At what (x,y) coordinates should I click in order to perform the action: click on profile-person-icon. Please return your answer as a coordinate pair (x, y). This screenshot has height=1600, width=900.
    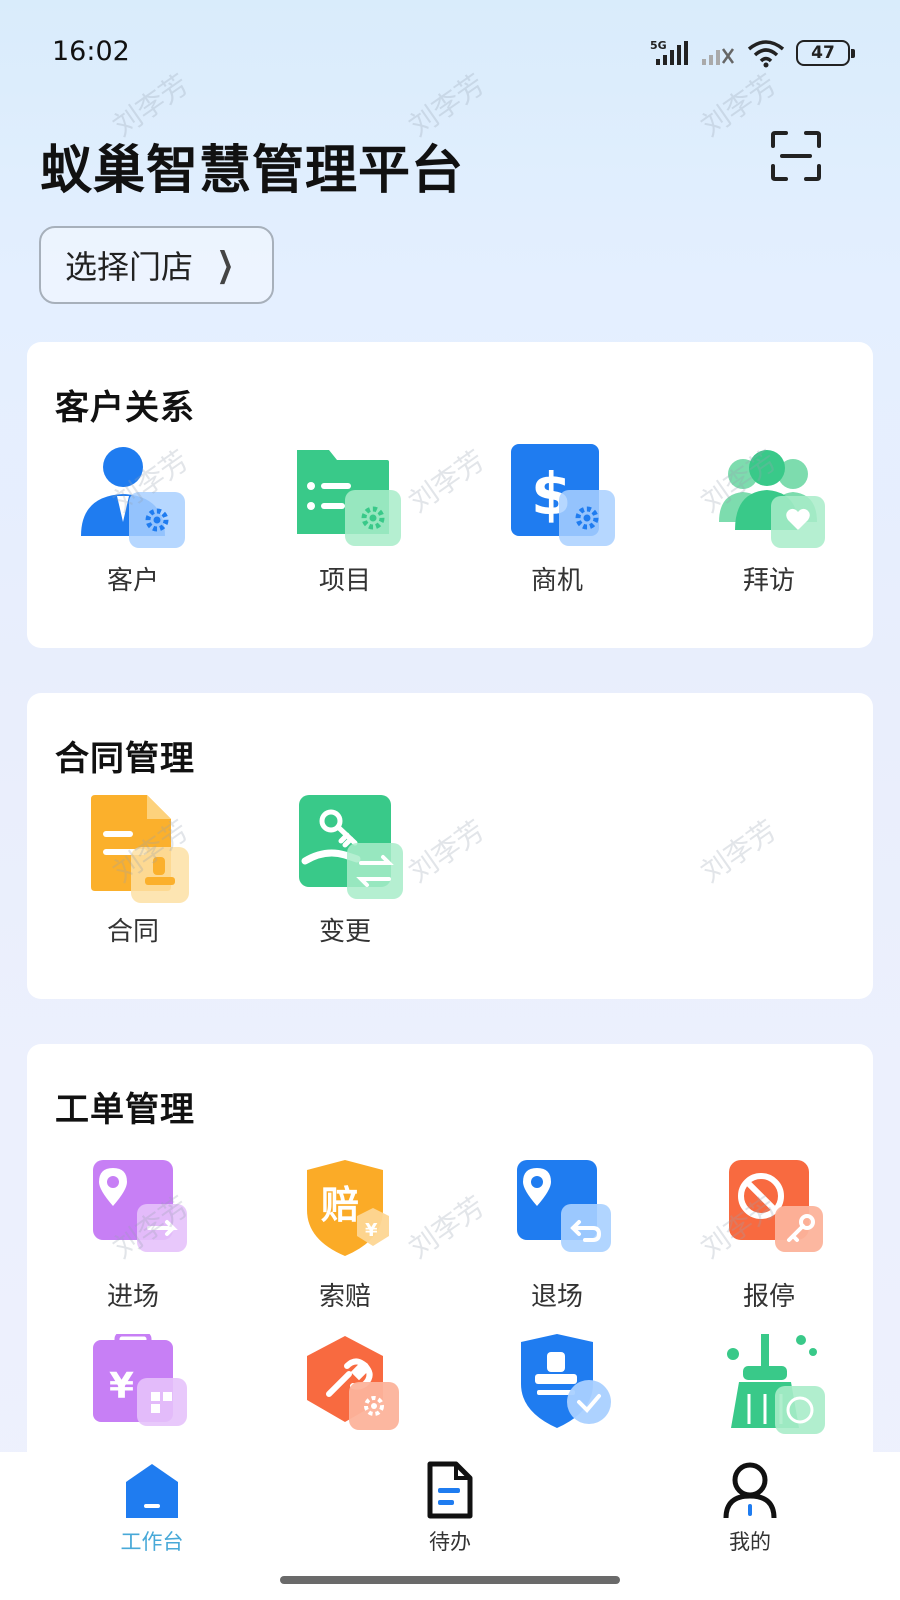
    Looking at the image, I should click on (750, 1490).